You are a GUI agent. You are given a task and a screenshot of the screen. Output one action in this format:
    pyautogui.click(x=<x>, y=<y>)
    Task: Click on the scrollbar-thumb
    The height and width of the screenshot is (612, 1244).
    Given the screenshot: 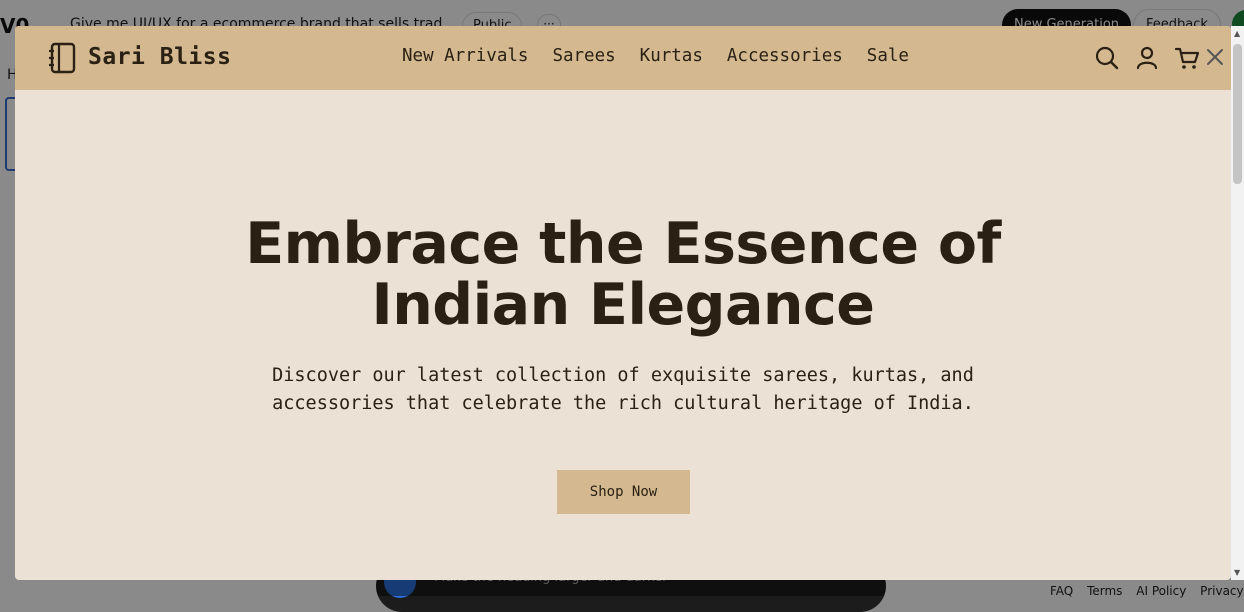 What is the action you would take?
    pyautogui.click(x=1237, y=114)
    